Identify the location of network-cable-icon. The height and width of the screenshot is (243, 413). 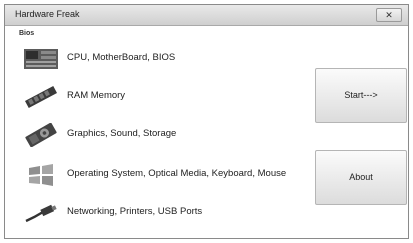
(41, 213).